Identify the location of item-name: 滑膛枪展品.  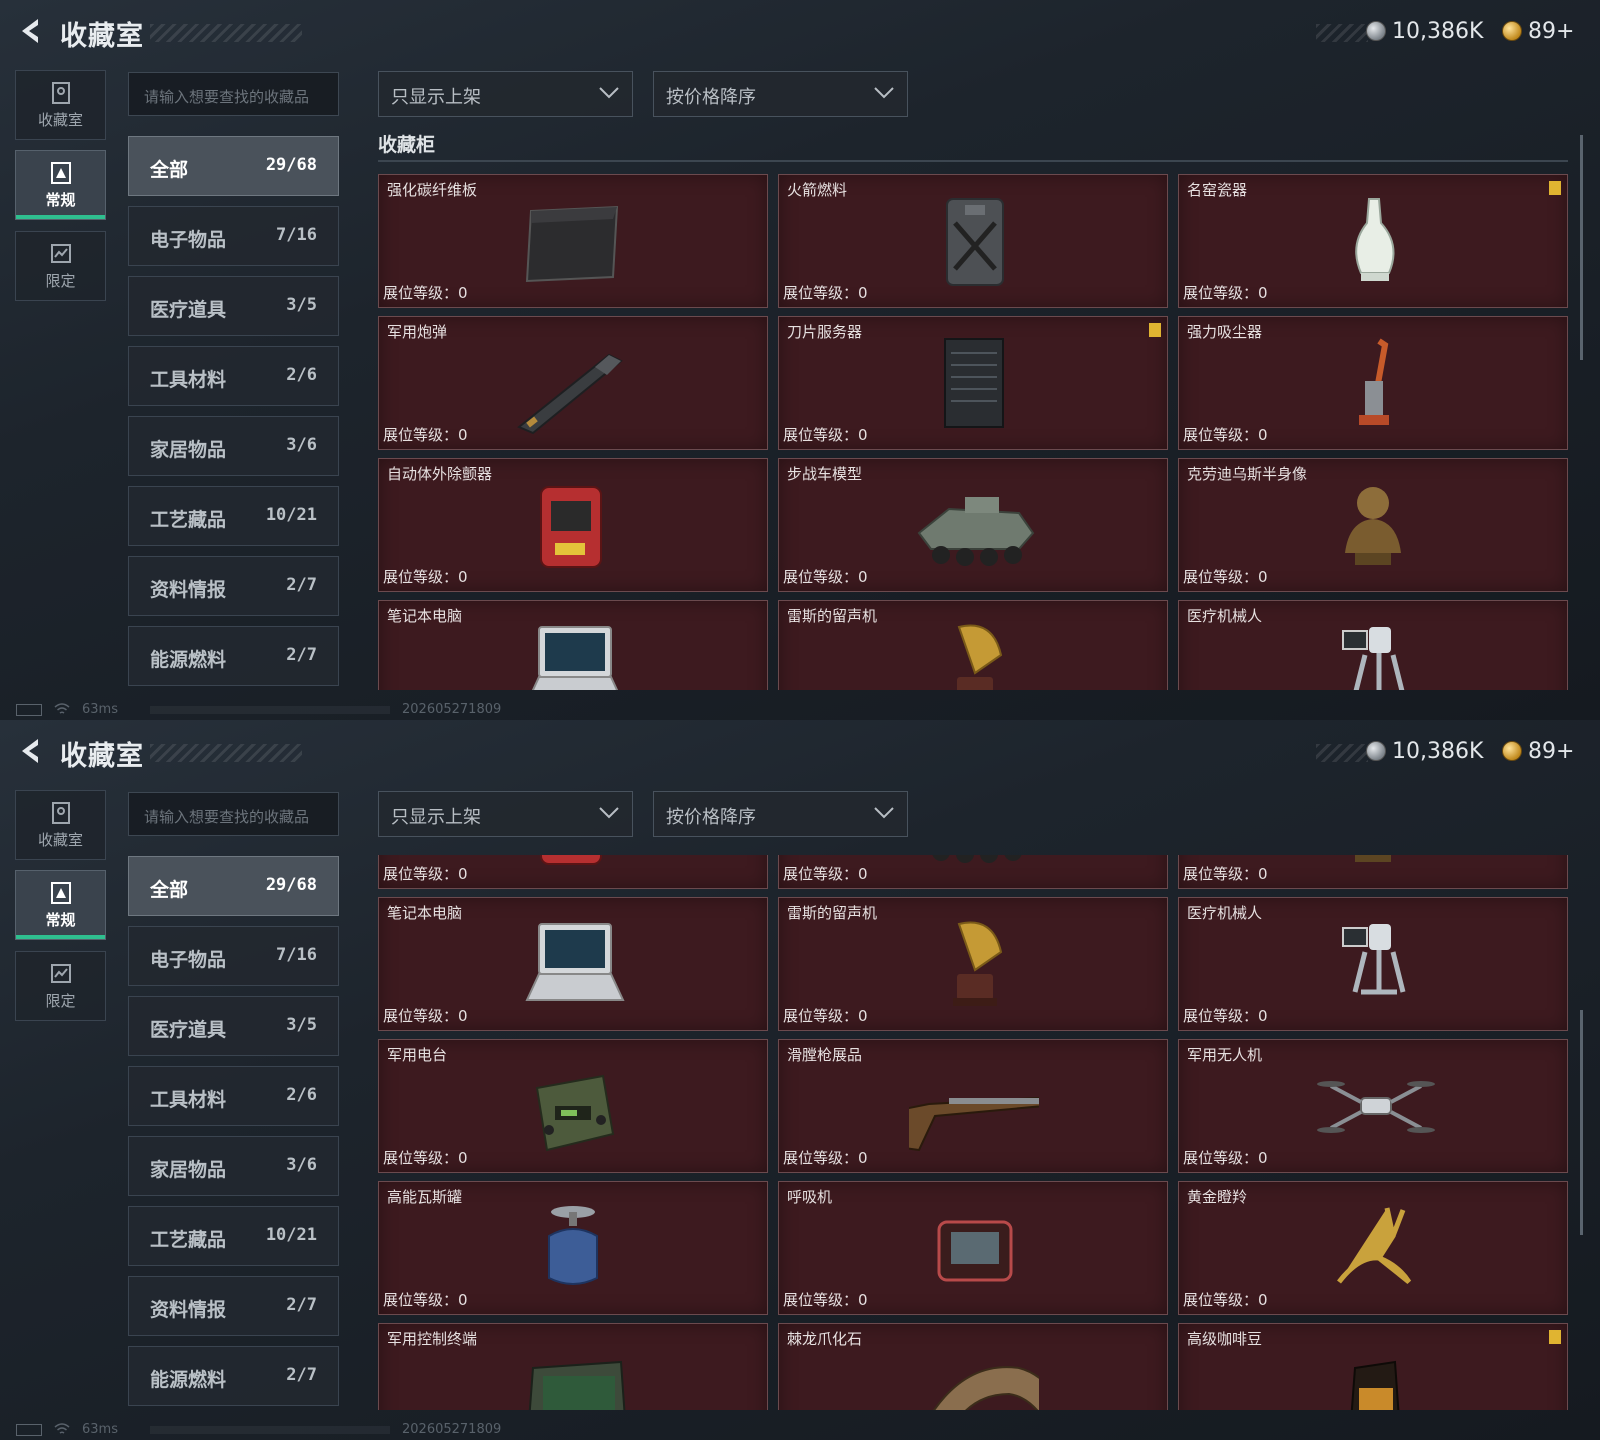
(825, 1055).